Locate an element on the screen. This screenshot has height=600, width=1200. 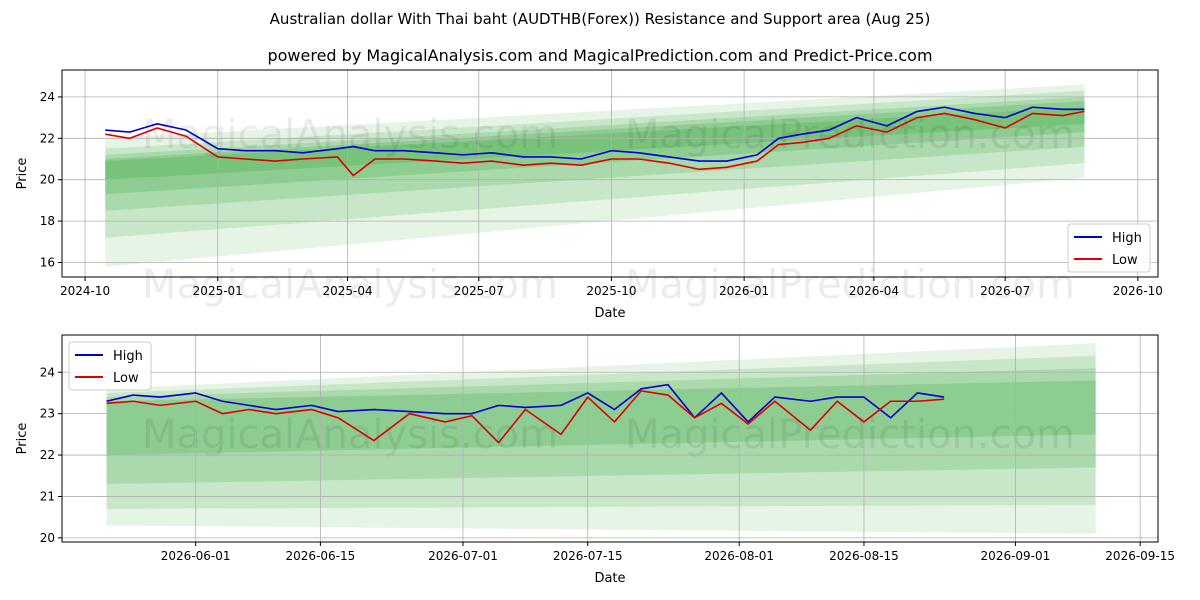
y-tick-label: 18 is located at coordinates (47, 221).